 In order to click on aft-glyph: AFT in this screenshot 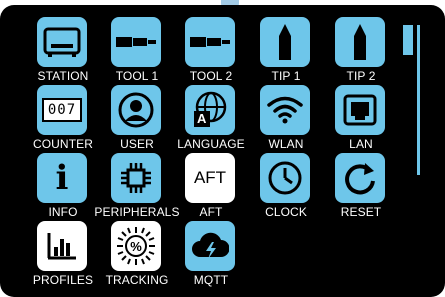, I will do `click(210, 177)`.